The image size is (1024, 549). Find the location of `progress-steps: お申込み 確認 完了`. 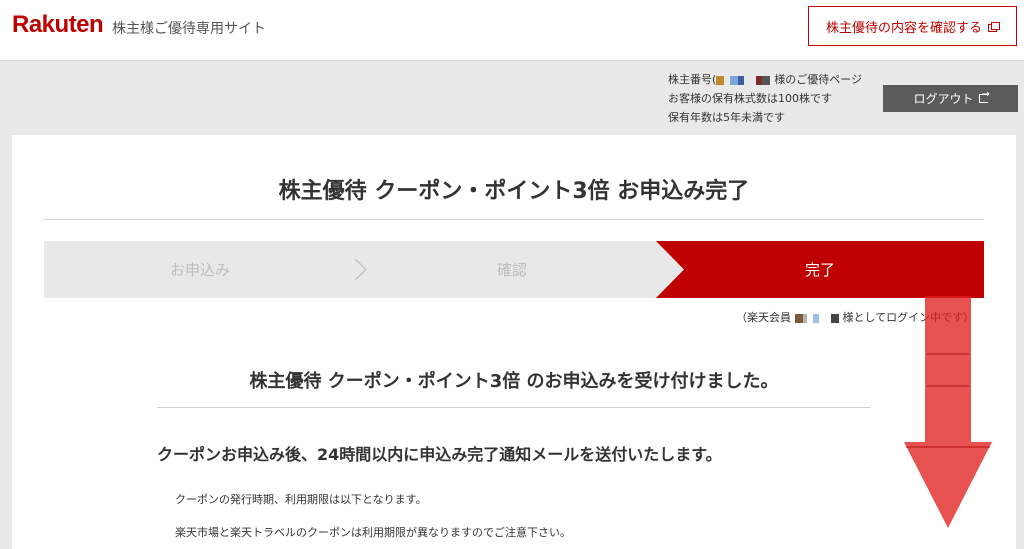

progress-steps: お申込み 確認 完了 is located at coordinates (514, 269).